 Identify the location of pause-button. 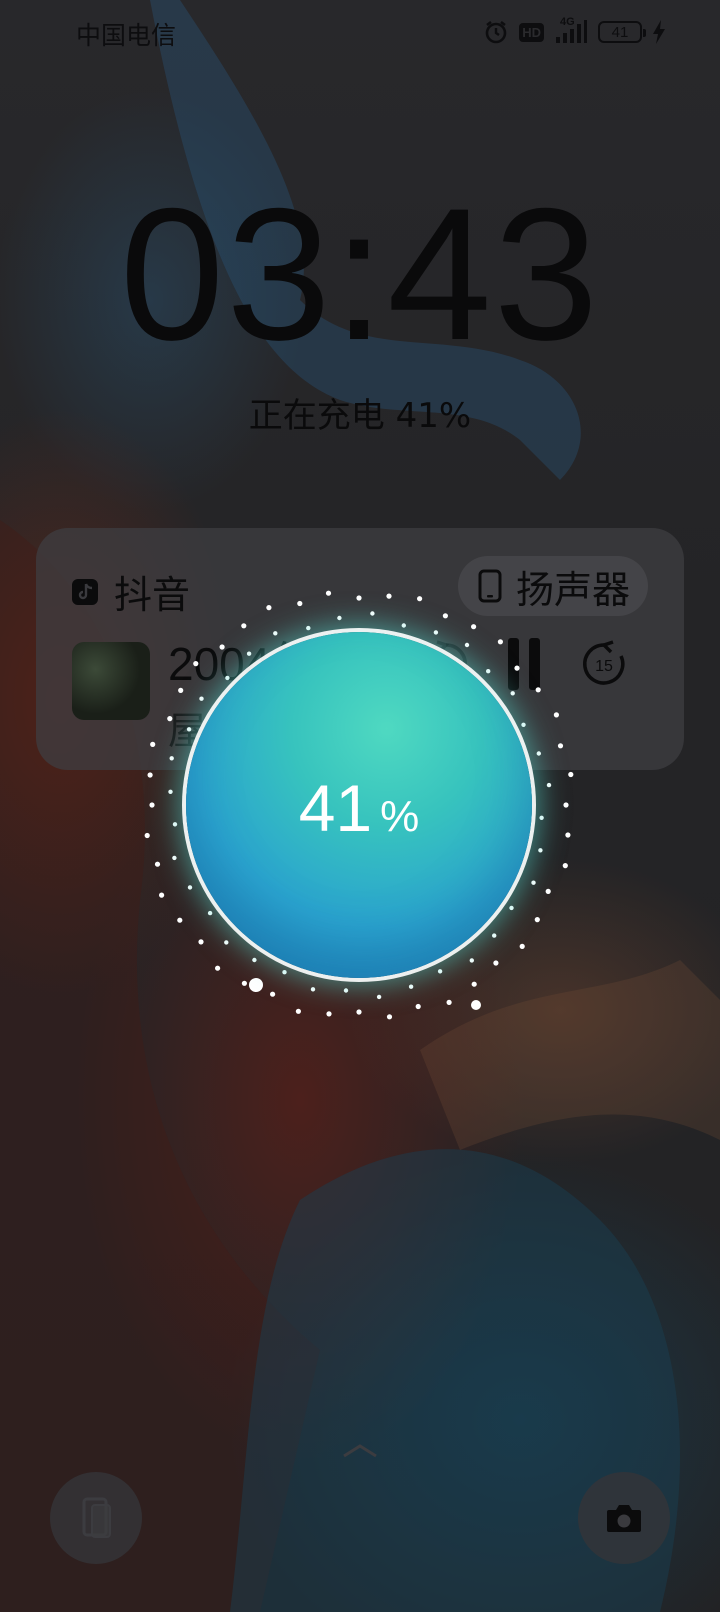
(524, 664).